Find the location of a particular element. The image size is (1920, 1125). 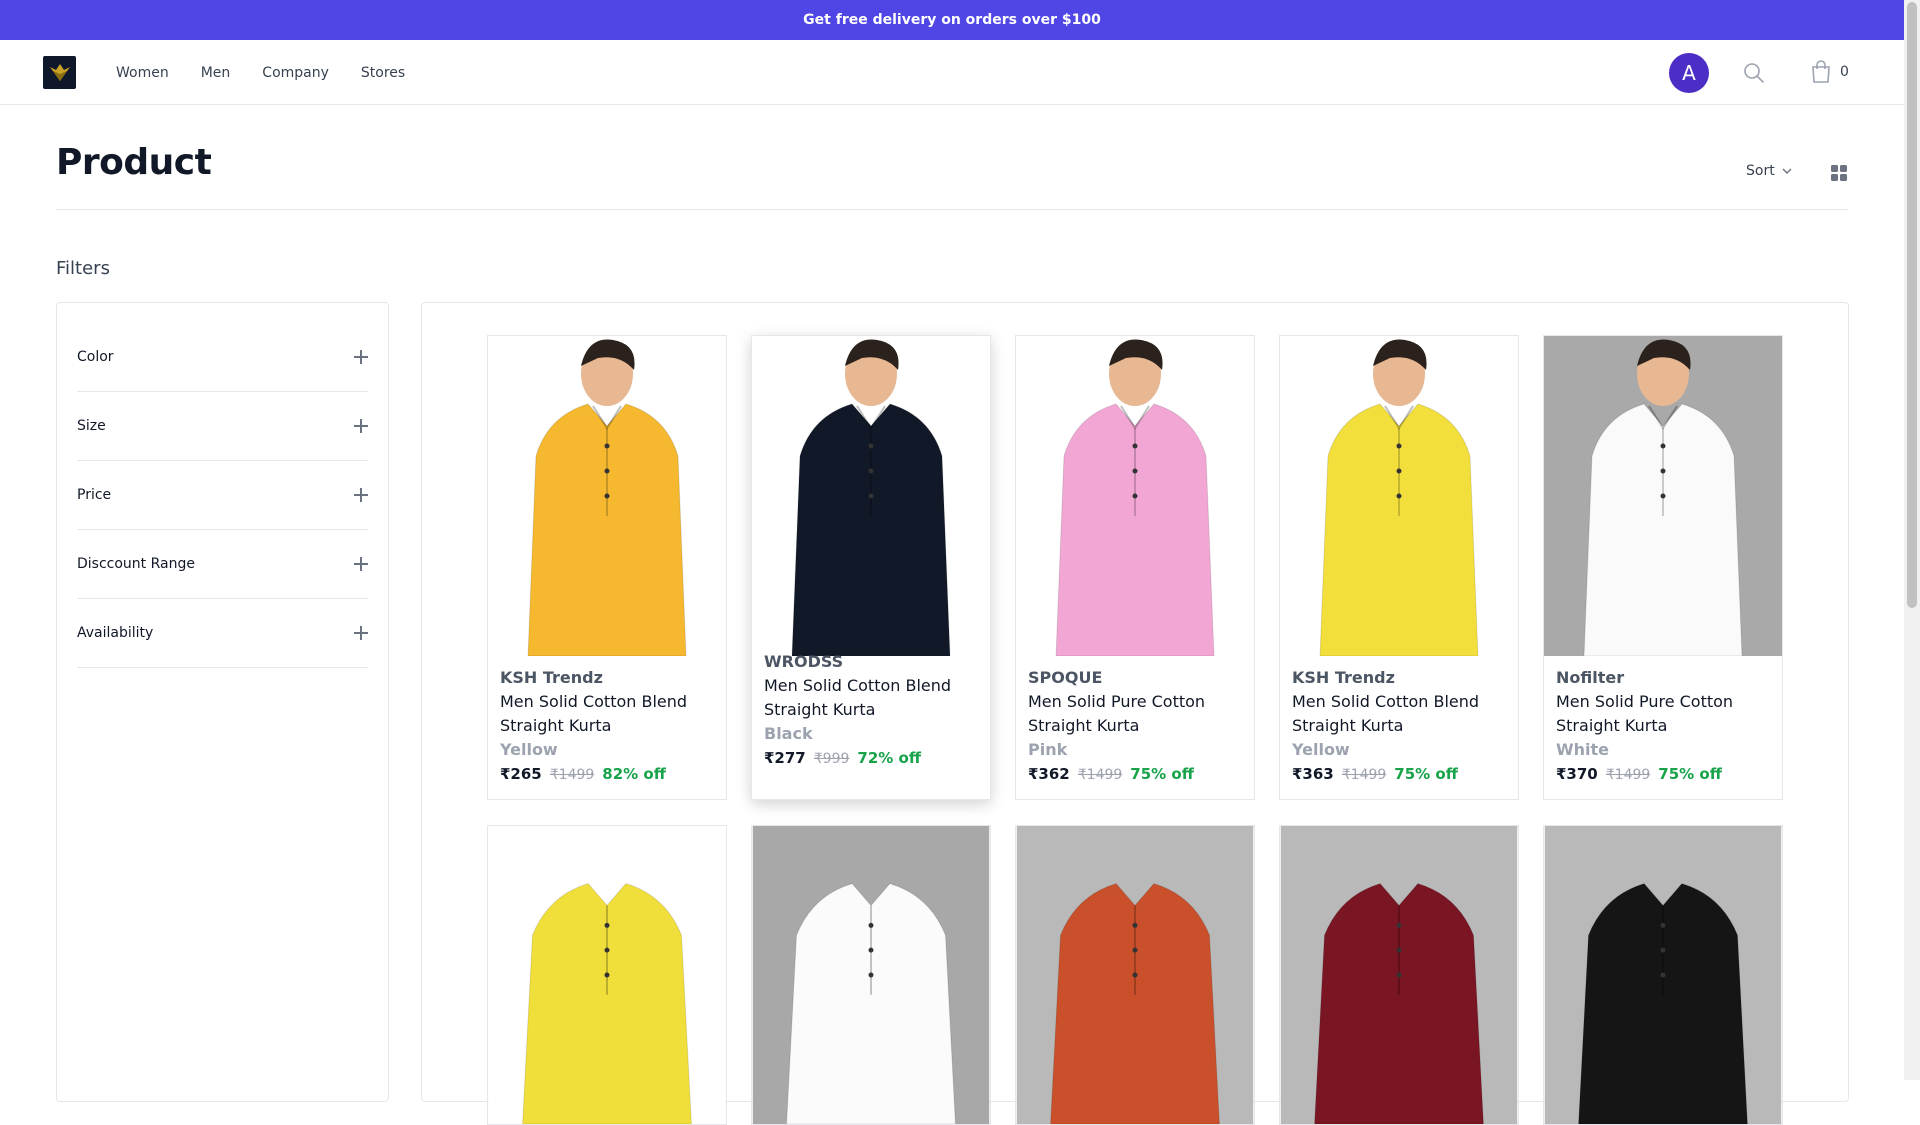

logo-icon is located at coordinates (59, 72).